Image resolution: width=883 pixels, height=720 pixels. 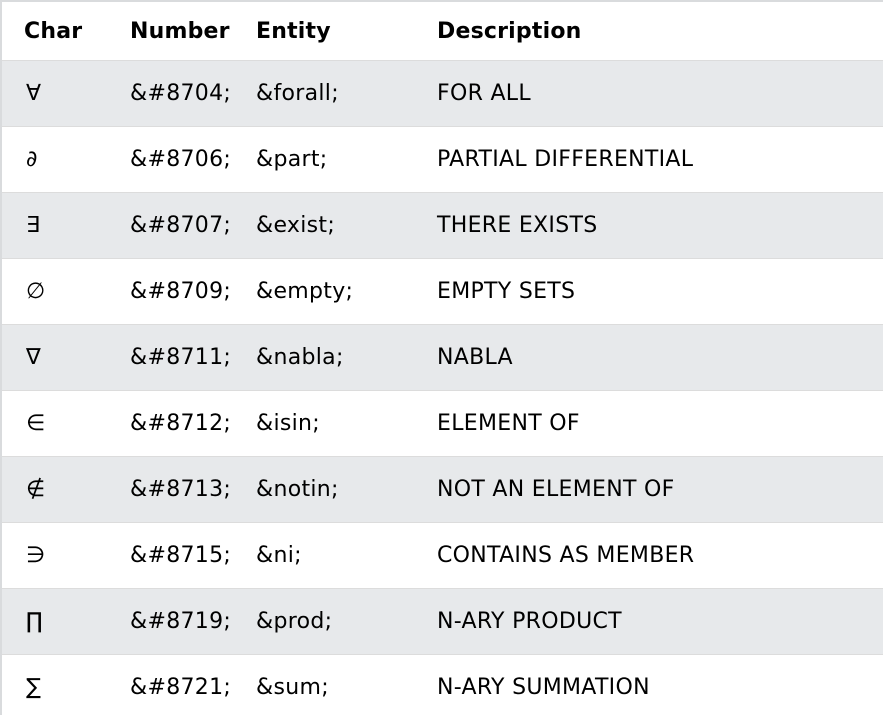 What do you see at coordinates (649, 556) in the screenshot?
I see `description-cell: CONTAINS AS MEMBER` at bounding box center [649, 556].